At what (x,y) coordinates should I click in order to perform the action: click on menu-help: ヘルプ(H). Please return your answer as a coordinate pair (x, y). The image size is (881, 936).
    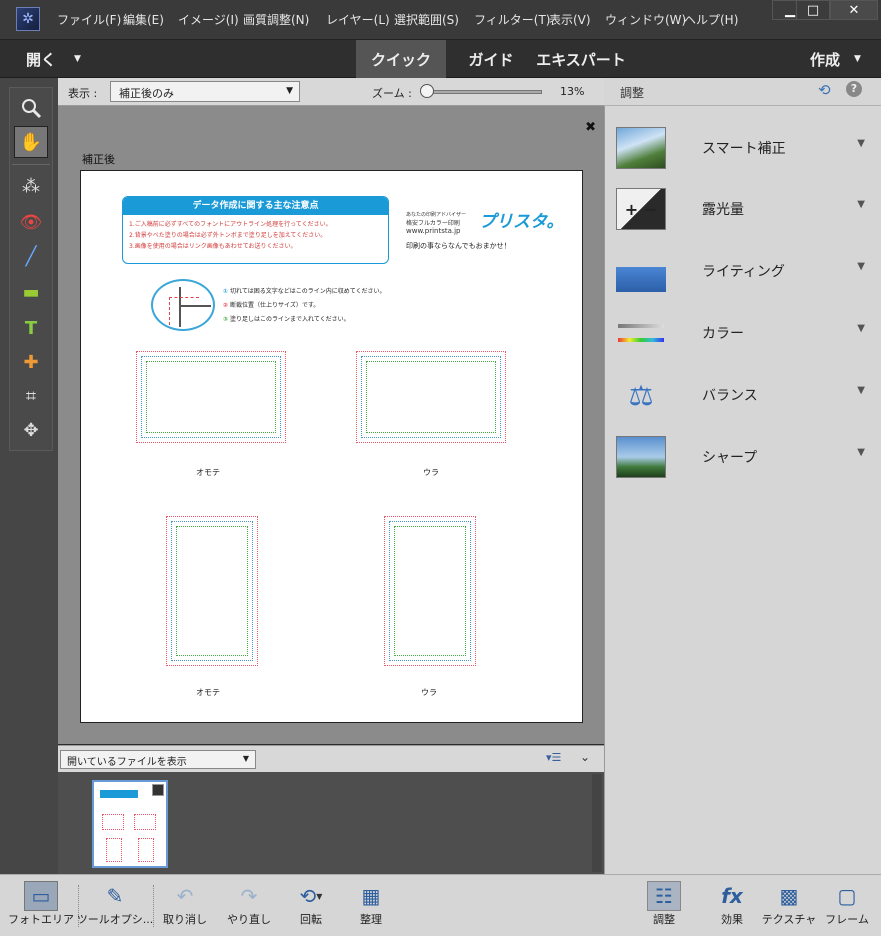
    Looking at the image, I should click on (711, 19).